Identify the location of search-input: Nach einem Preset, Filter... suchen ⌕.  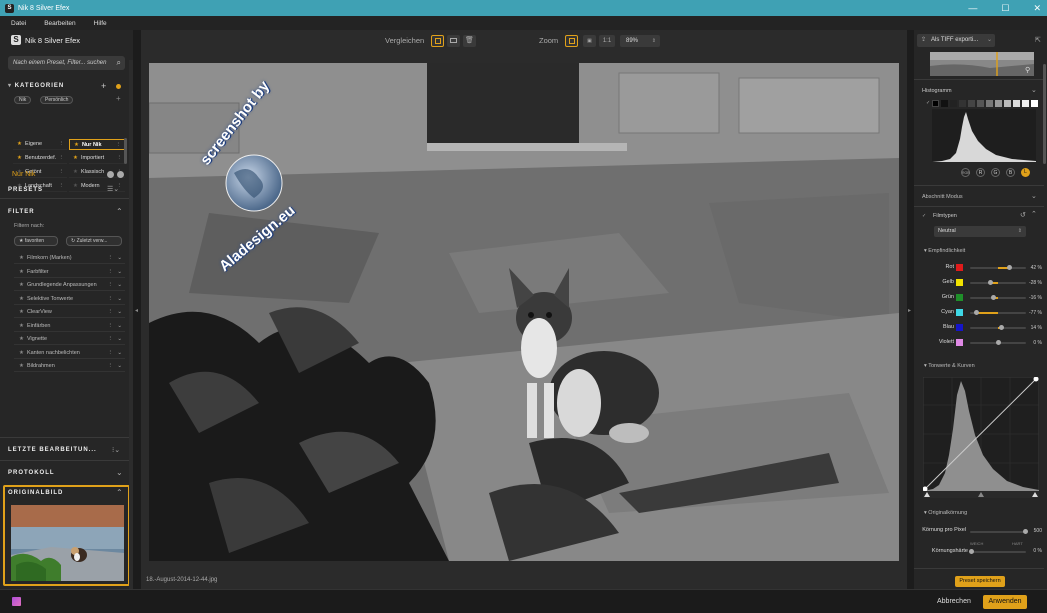
(66, 63).